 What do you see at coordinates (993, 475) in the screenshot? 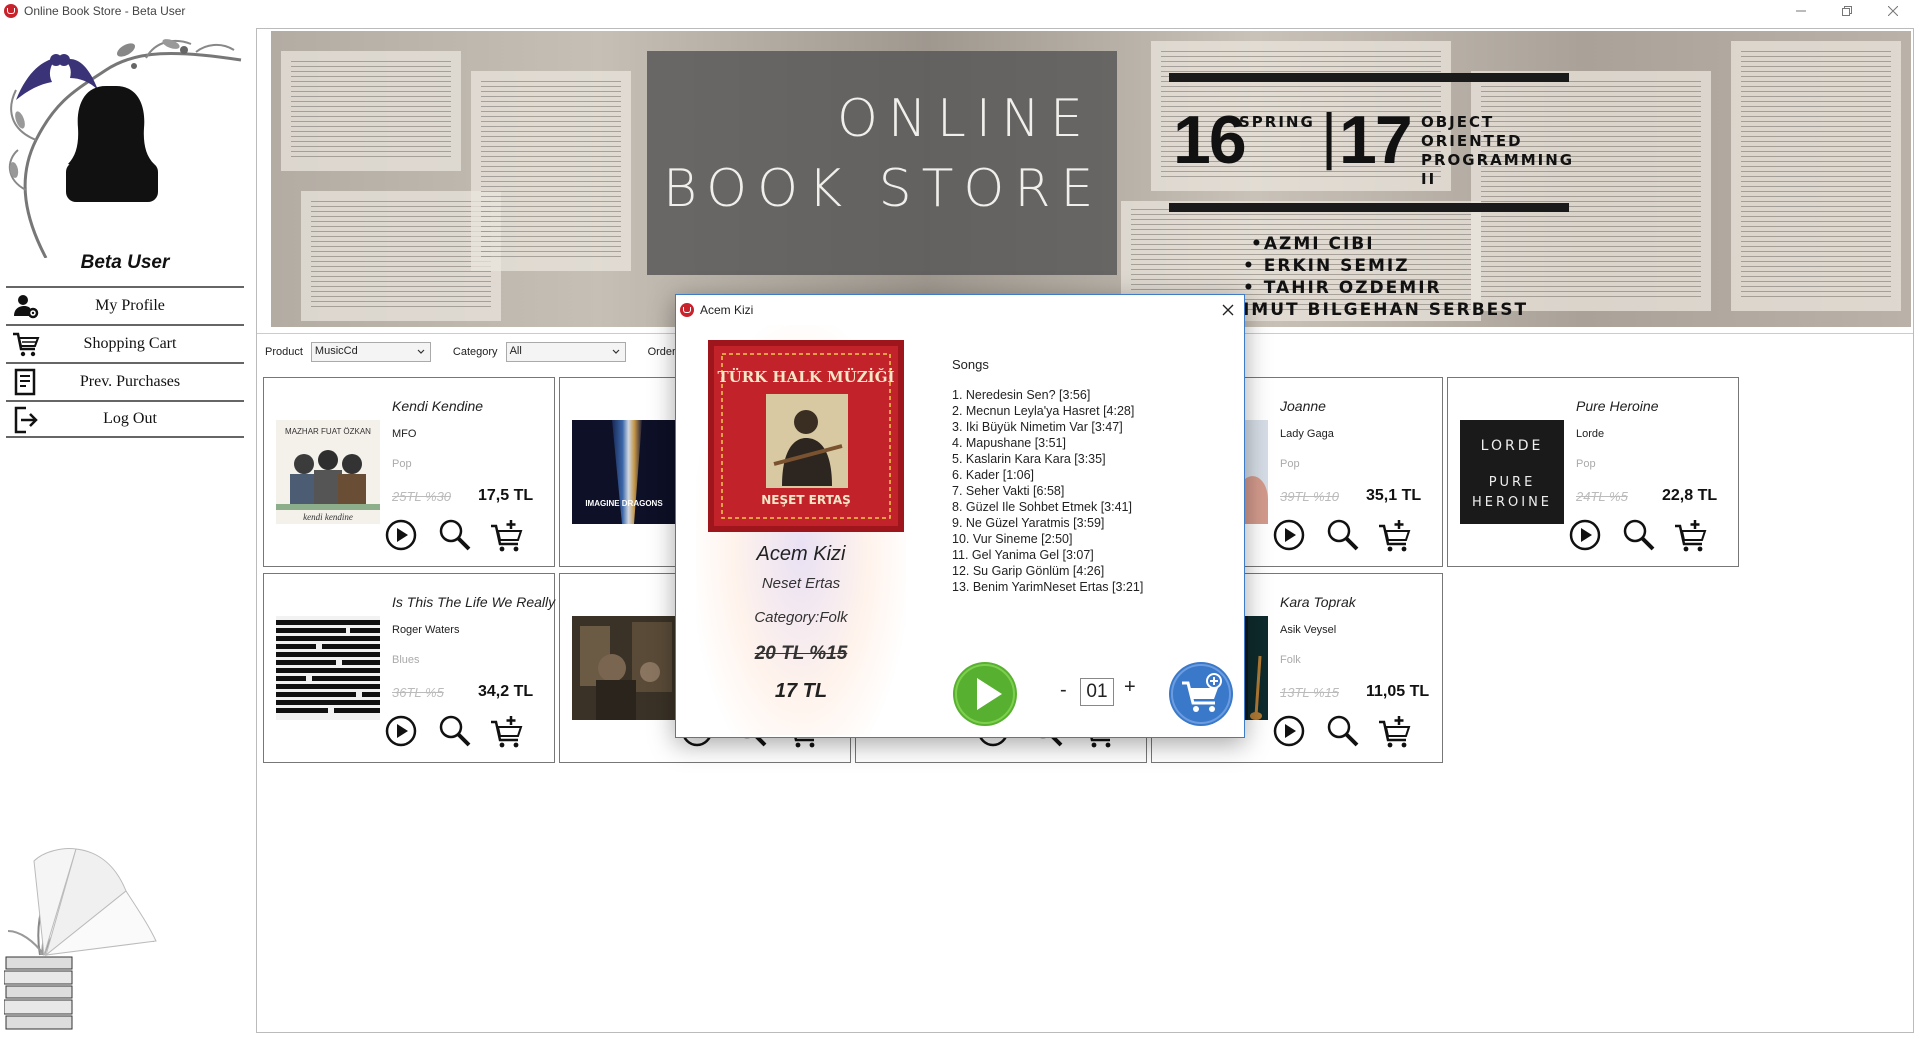
I see `song-item: 6. Kader [1:06]` at bounding box center [993, 475].